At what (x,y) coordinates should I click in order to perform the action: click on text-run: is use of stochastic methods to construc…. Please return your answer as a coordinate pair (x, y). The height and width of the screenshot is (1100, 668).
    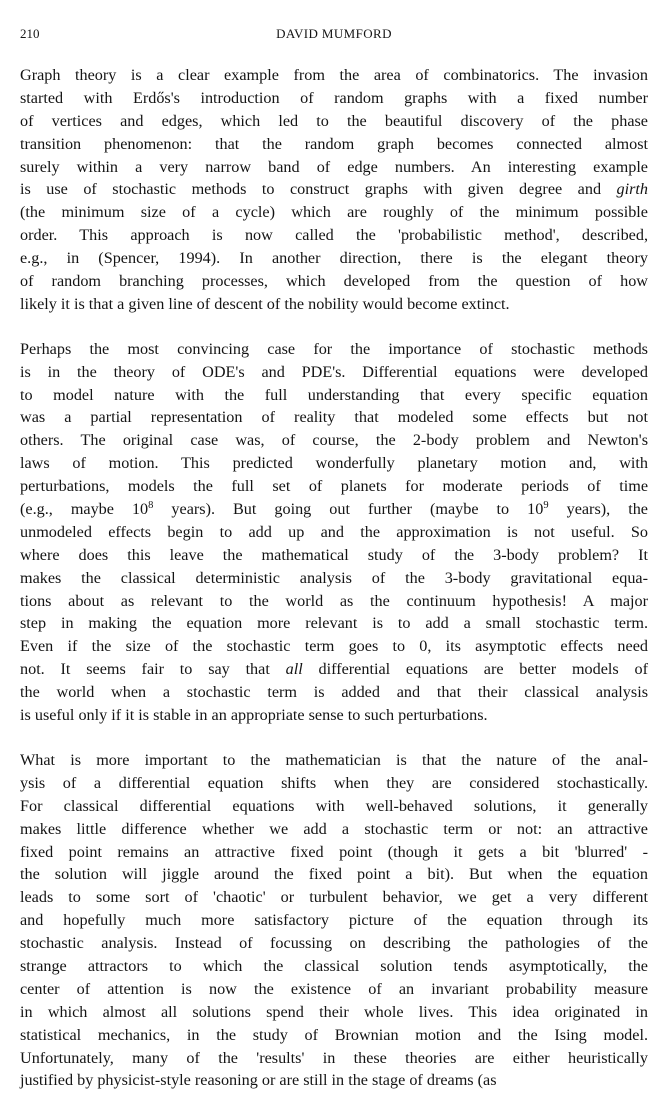
    Looking at the image, I should click on (318, 189).